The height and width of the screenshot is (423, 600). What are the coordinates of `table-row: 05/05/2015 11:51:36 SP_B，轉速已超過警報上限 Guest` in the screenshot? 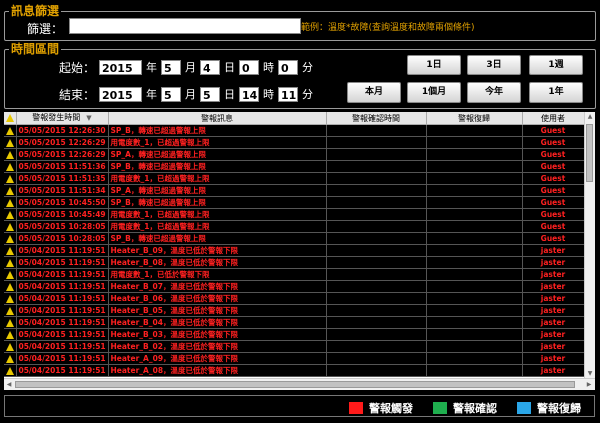 It's located at (294, 166).